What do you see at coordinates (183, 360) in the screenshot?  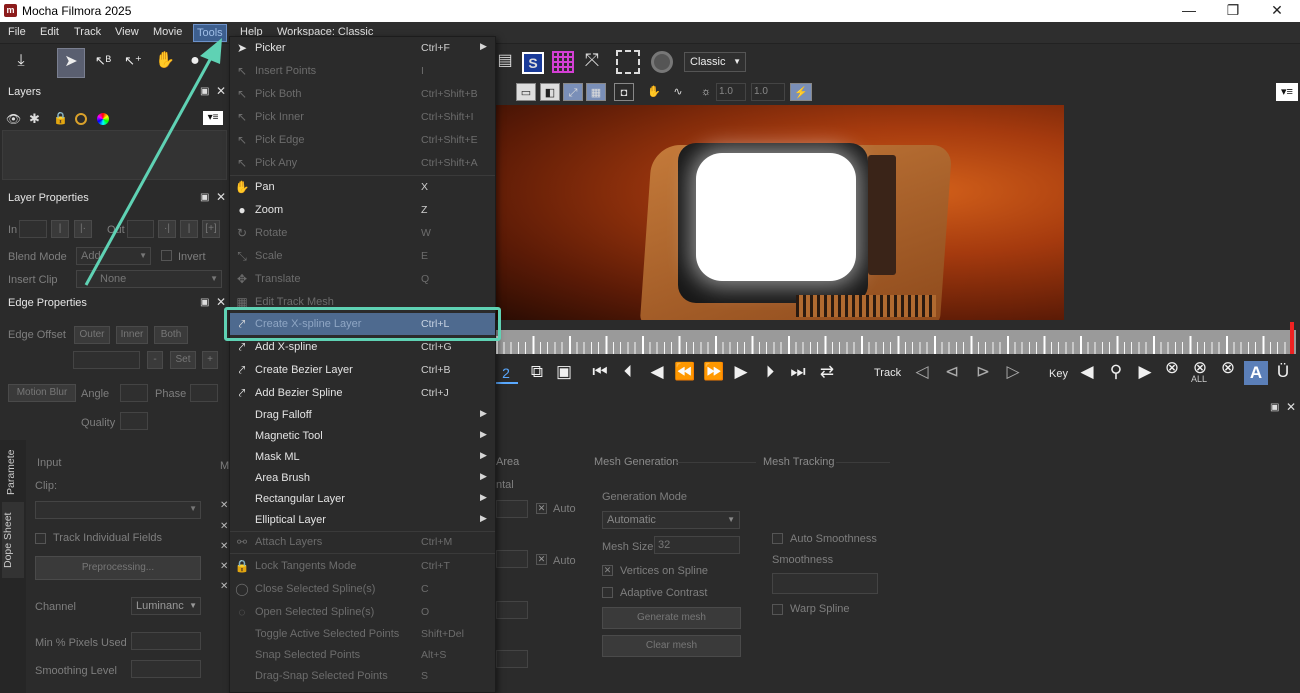 I see `set-button: Set` at bounding box center [183, 360].